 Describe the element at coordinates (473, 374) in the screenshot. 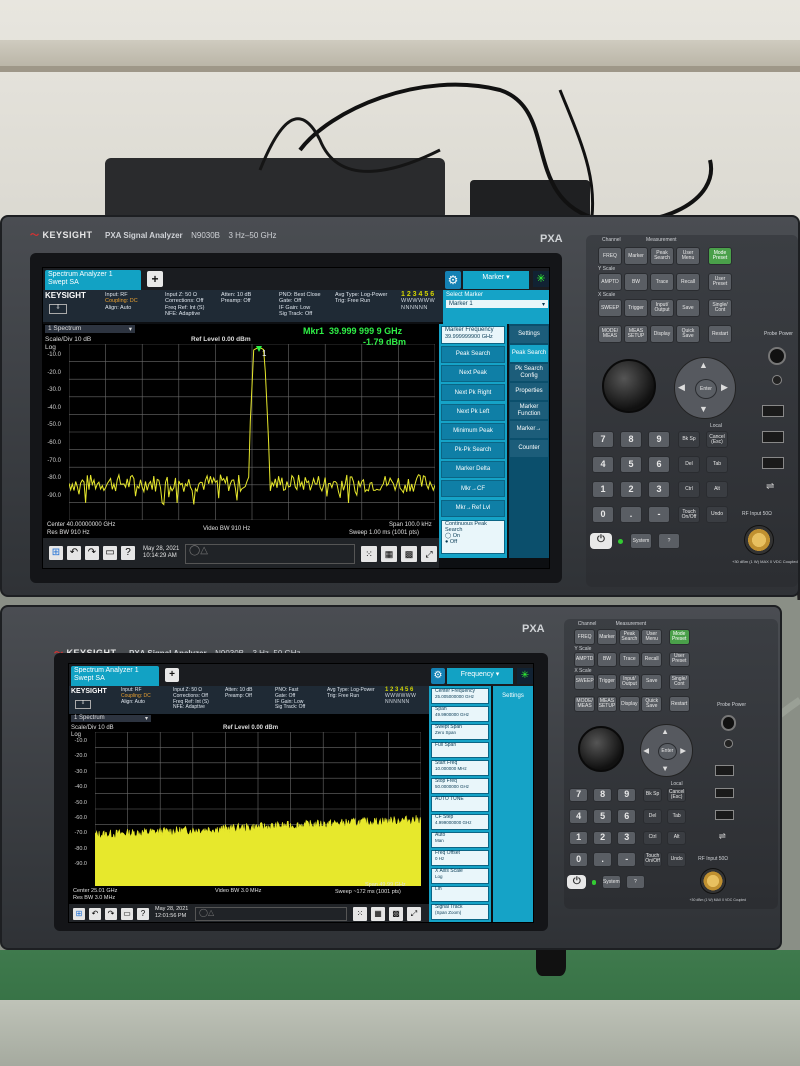

I see `softkey-next-peak: Next Peak` at that location.